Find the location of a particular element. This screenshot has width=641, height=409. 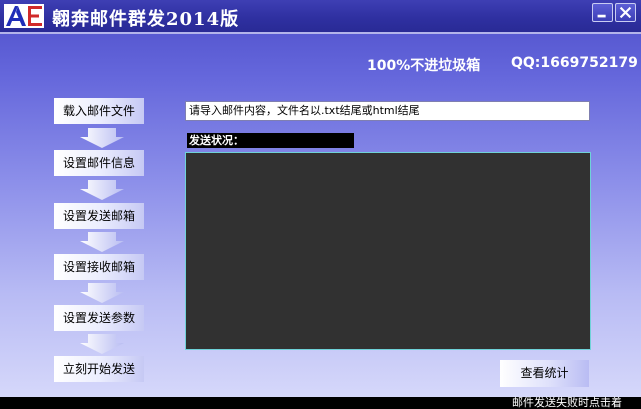

title-separator is located at coordinates (320, 33).